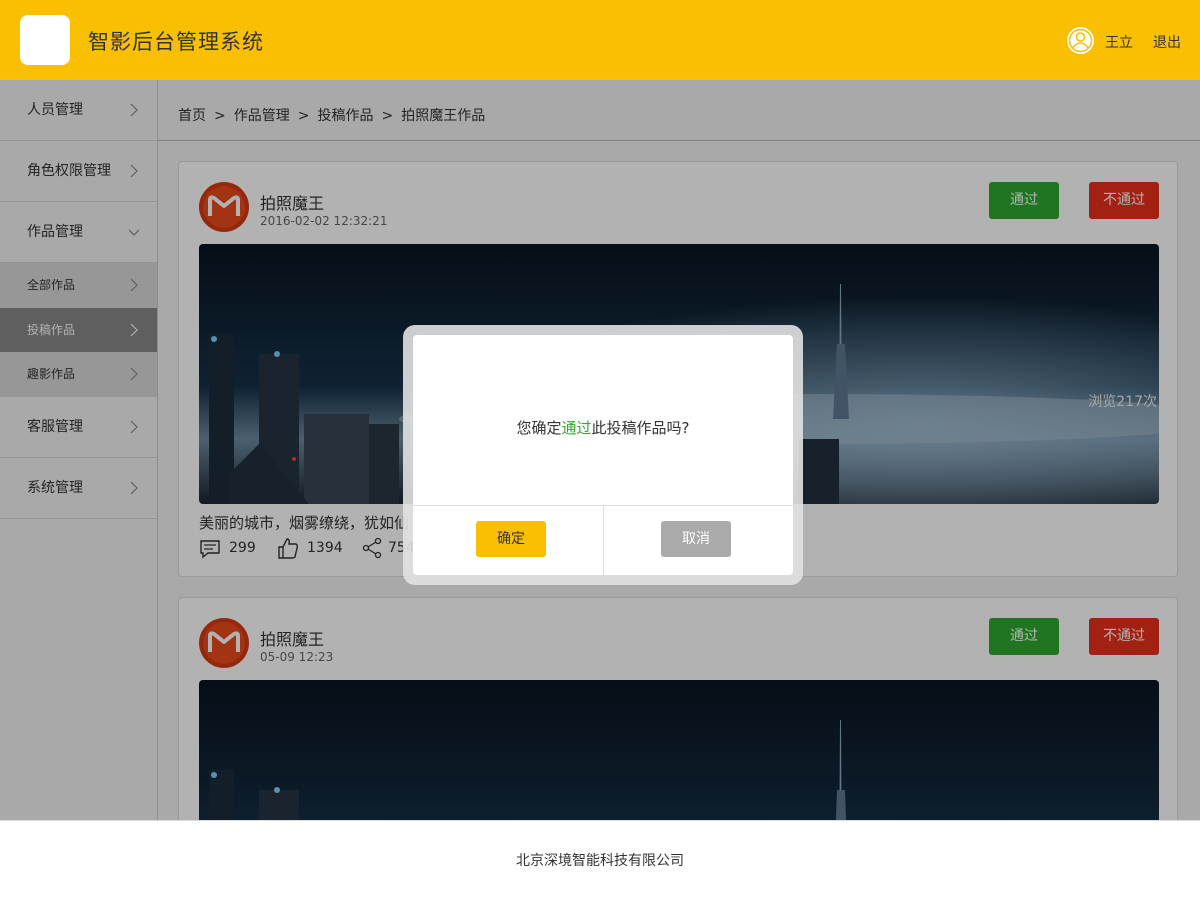 This screenshot has width=1200, height=900. I want to click on dialog-divider, so click(603, 540).